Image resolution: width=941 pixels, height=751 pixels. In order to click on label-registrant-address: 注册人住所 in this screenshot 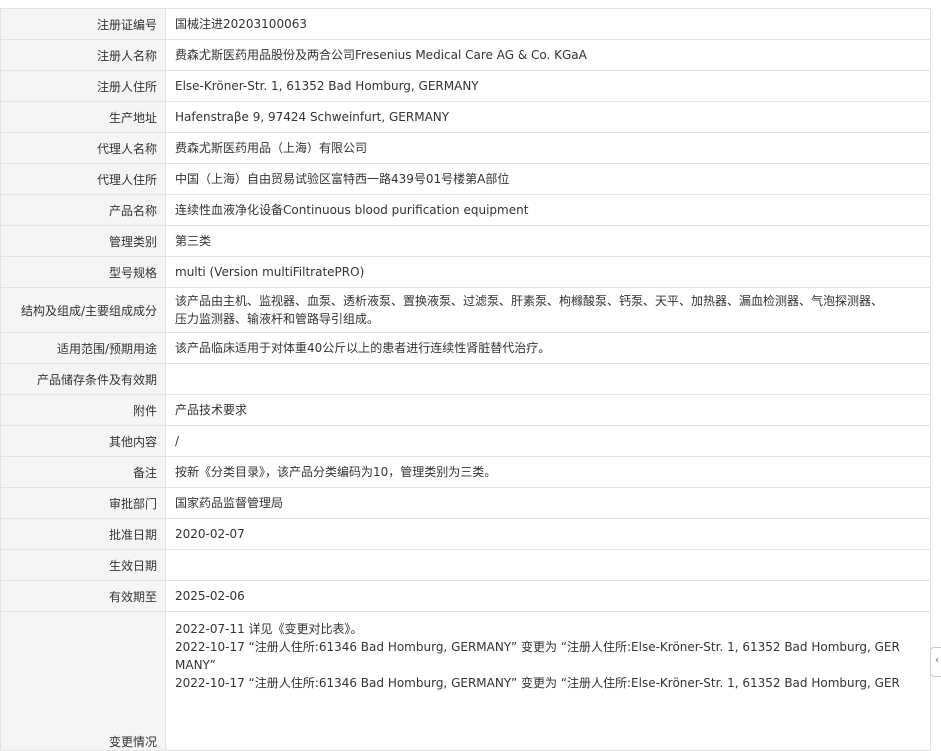, I will do `click(83, 86)`.